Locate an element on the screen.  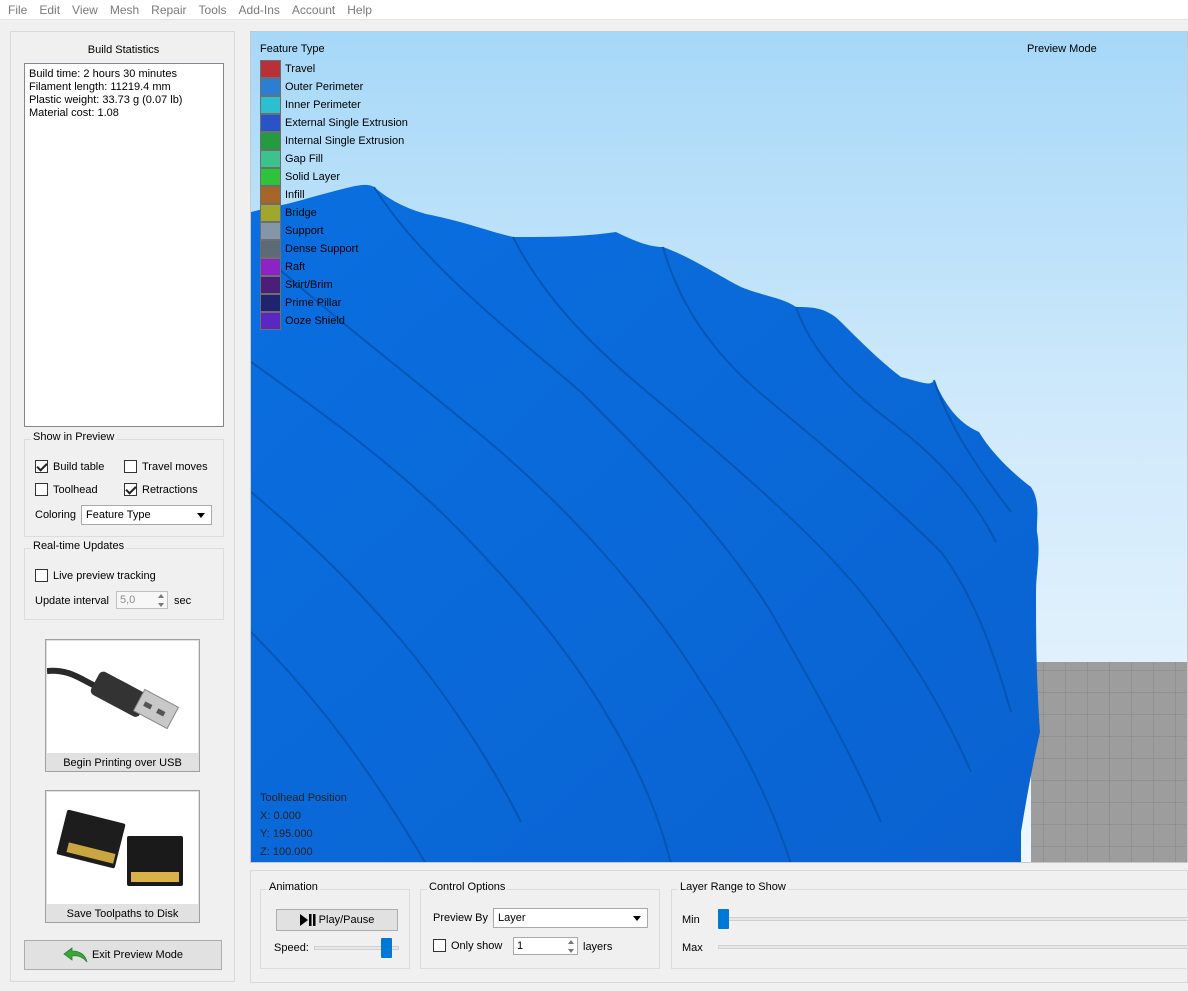
coloring-select: Feature Type is located at coordinates (146, 515).